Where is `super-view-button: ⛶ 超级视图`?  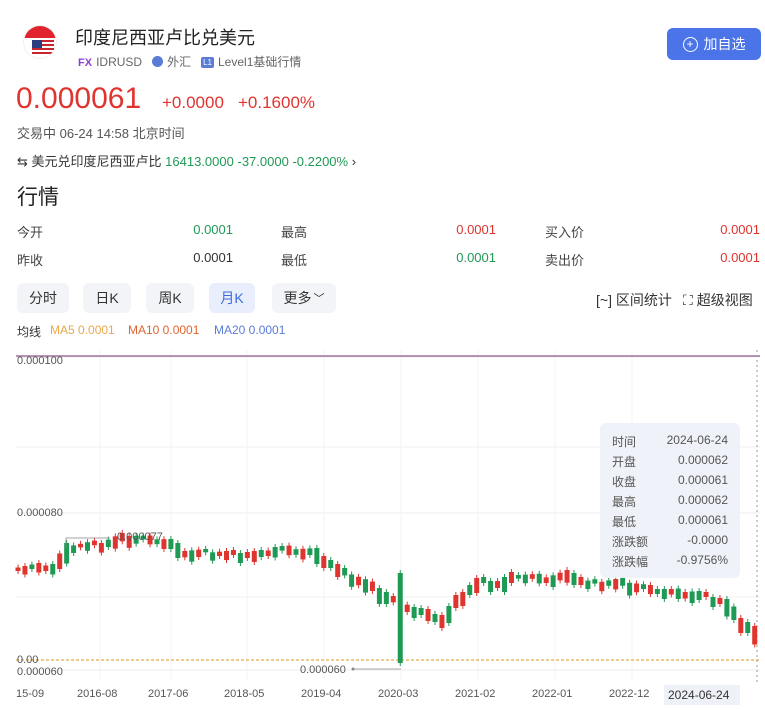 super-view-button: ⛶ 超级视图 is located at coordinates (718, 300).